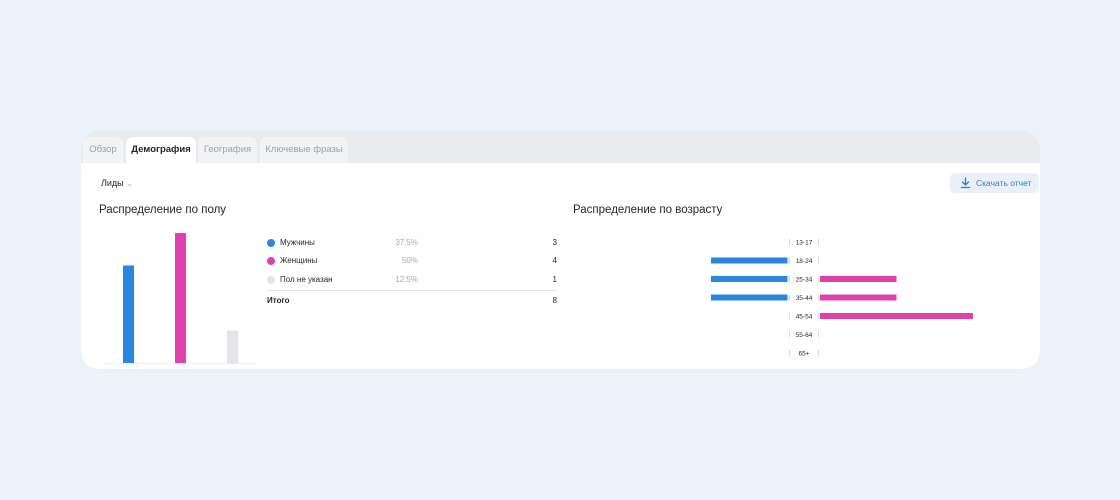  What do you see at coordinates (412, 300) in the screenshot?
I see `legend-total-row: Итого 8` at bounding box center [412, 300].